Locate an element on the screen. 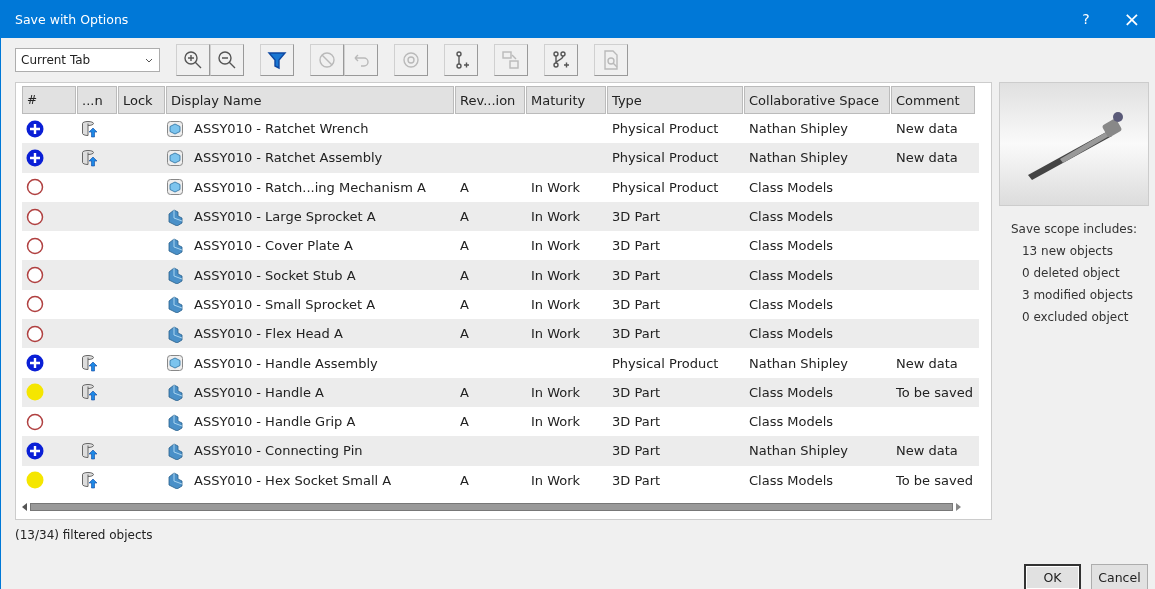 This screenshot has width=1155, height=589. scroll-left-icon is located at coordinates (25, 507).